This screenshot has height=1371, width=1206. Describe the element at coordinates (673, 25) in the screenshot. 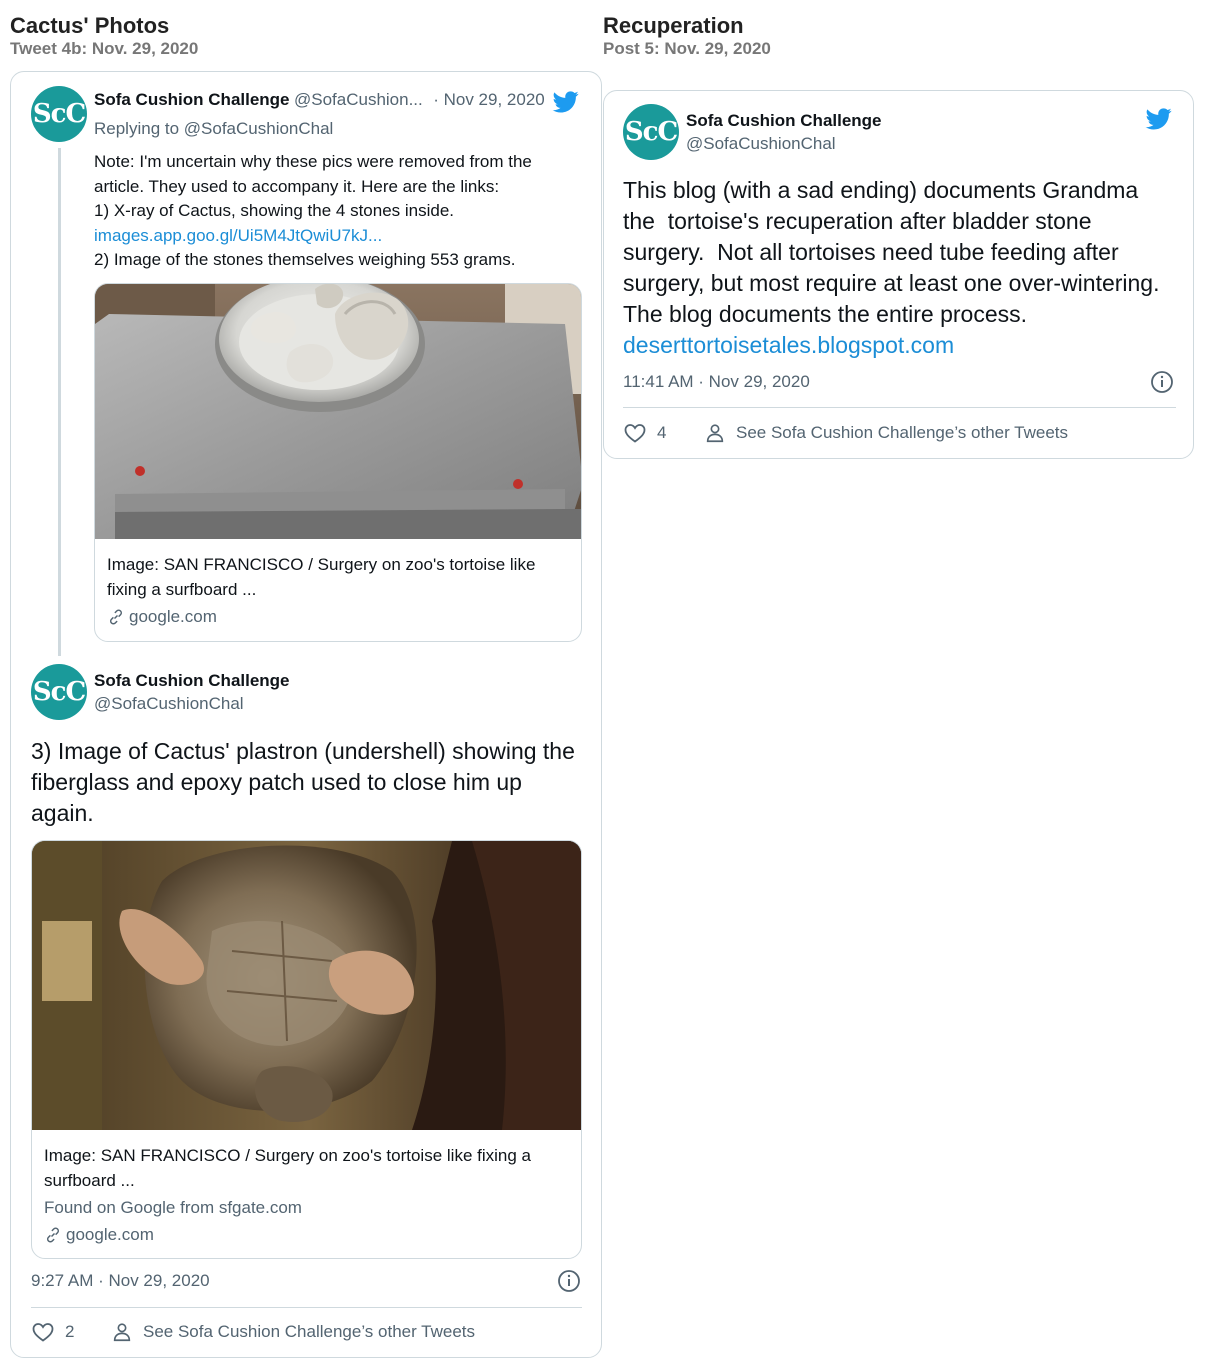

I see `right-column-title: Recuperation` at that location.